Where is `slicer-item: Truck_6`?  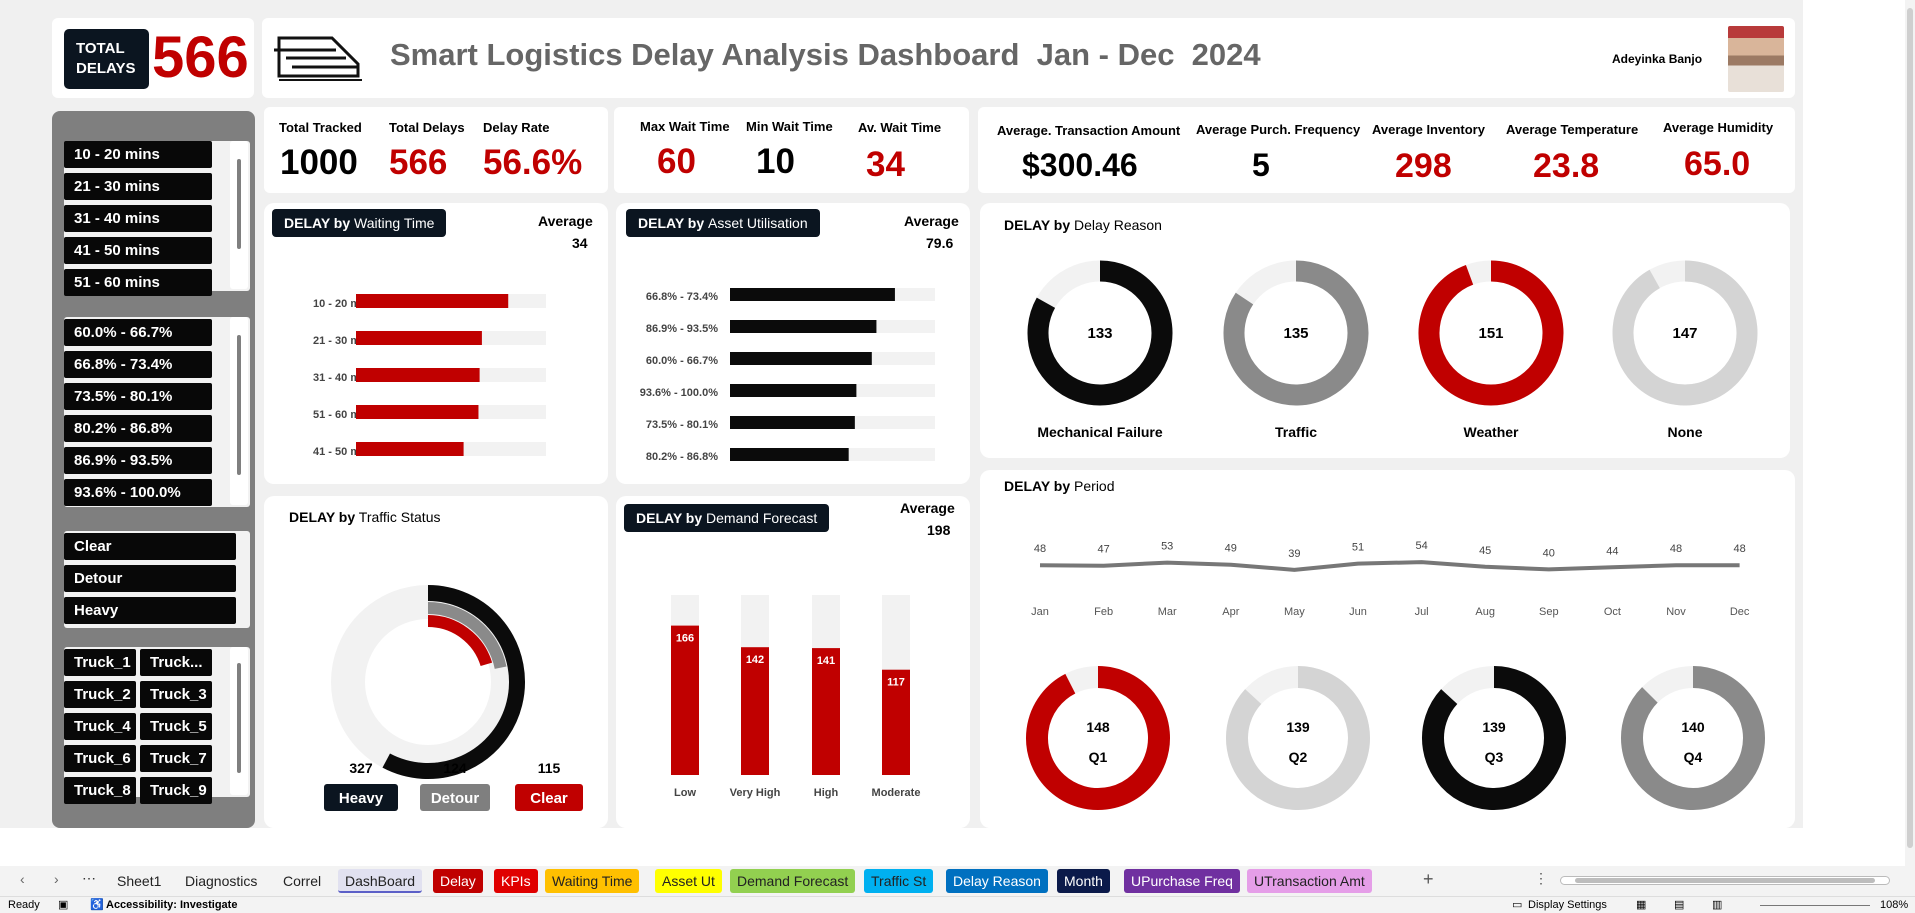
slicer-item: Truck_6 is located at coordinates (100, 758).